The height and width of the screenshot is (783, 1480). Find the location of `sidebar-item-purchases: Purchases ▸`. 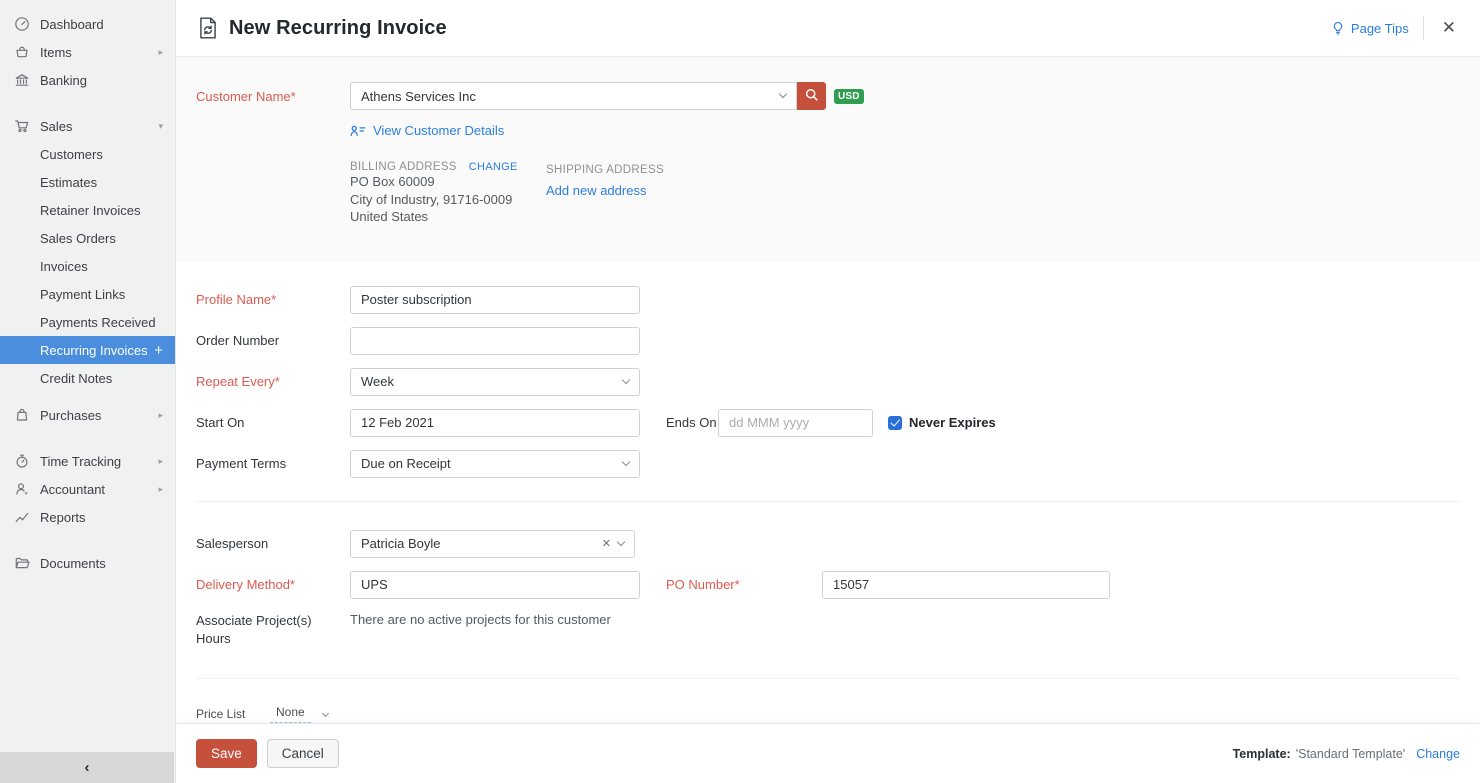

sidebar-item-purchases: Purchases ▸ is located at coordinates (87, 415).